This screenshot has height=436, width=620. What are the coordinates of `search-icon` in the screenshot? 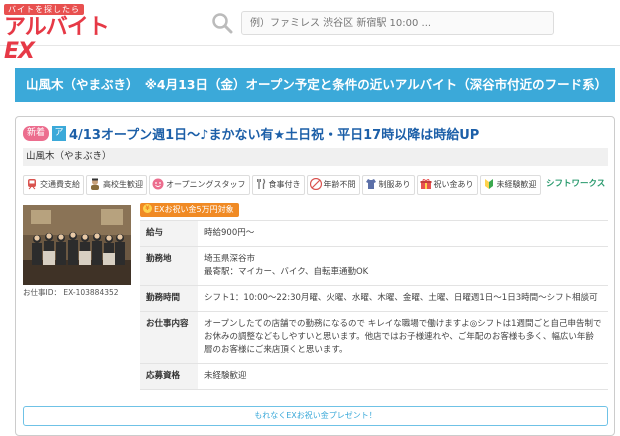 It's located at (222, 23).